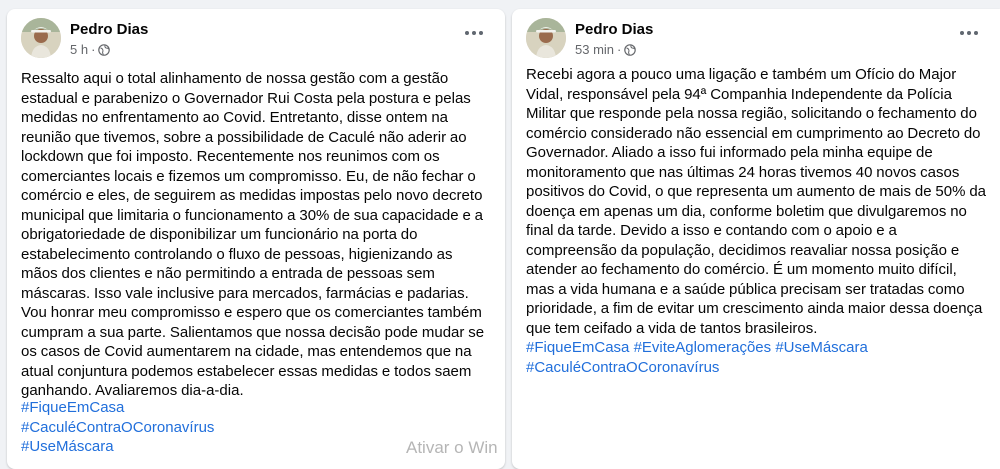 Image resolution: width=1000 pixels, height=469 pixels. What do you see at coordinates (594, 49) in the screenshot?
I see `post-time: 53 min` at bounding box center [594, 49].